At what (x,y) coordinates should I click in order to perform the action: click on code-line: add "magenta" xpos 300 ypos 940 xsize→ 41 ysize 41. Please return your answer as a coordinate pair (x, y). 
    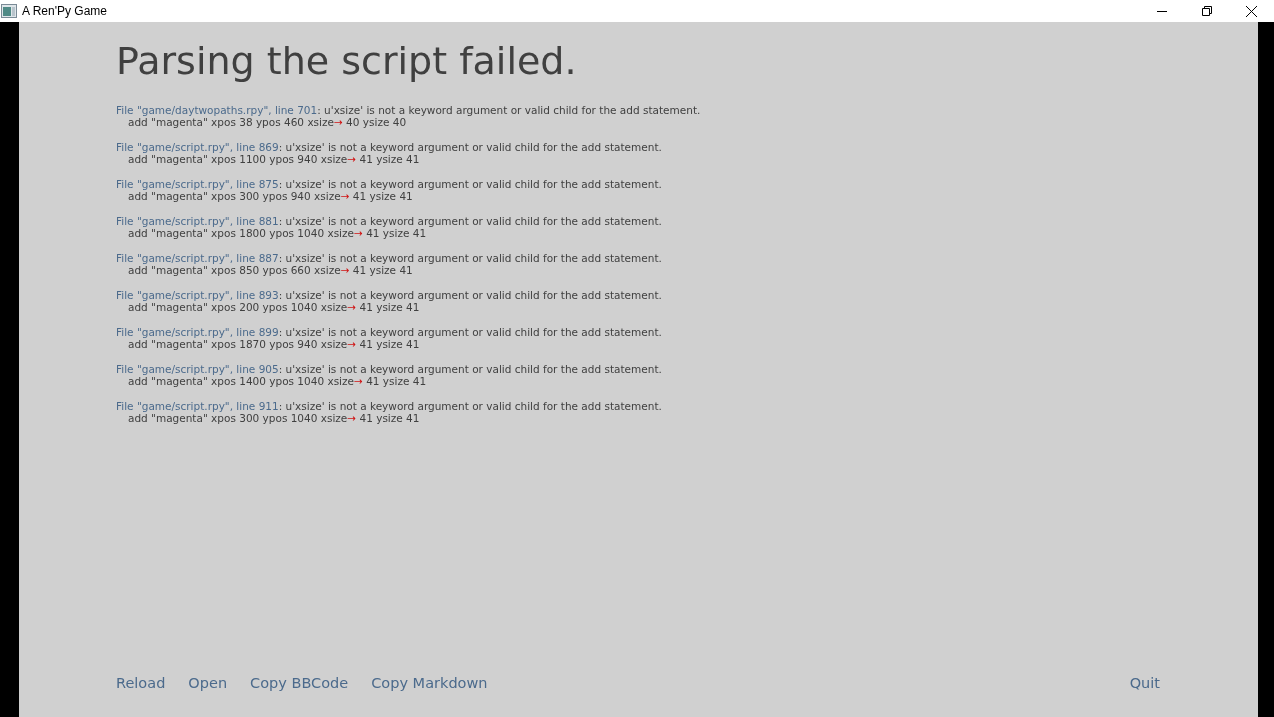
    Looking at the image, I should click on (270, 196).